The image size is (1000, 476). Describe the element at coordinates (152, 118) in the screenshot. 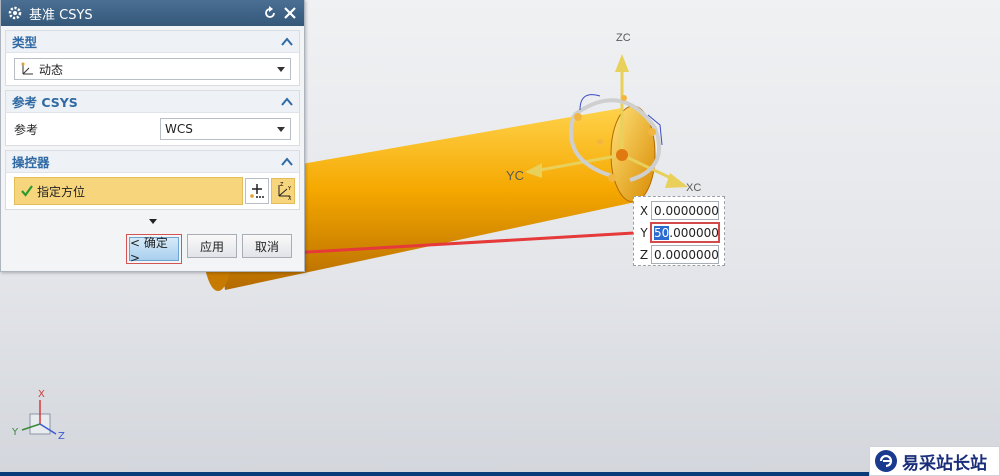

I see `reference-csys-section: 参考 CSYS 参考 WCS` at that location.